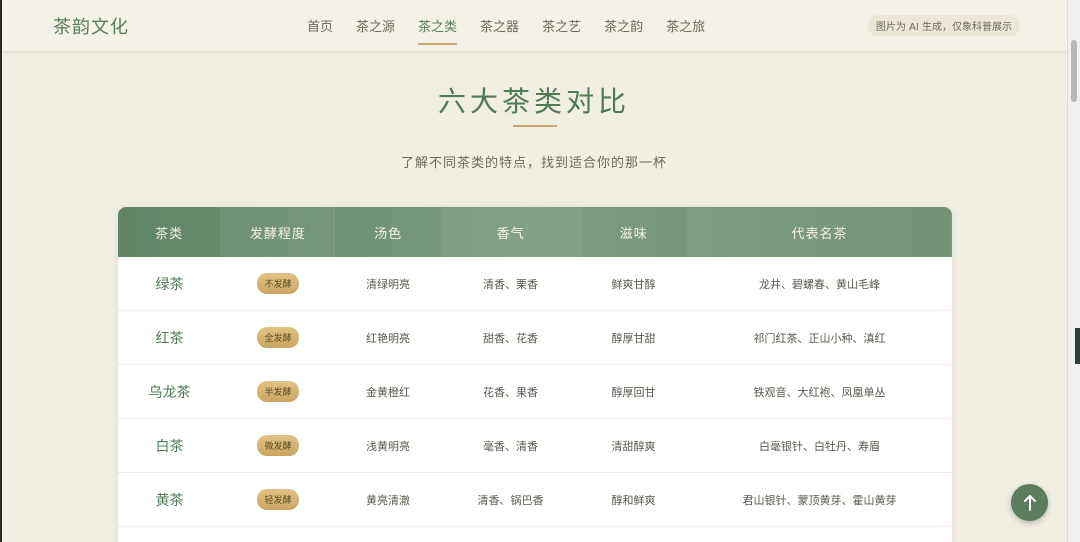  Describe the element at coordinates (943, 25) in the screenshot. I see `ai-notice-badge: 图片为 AI 生成，仅象科普展示` at that location.